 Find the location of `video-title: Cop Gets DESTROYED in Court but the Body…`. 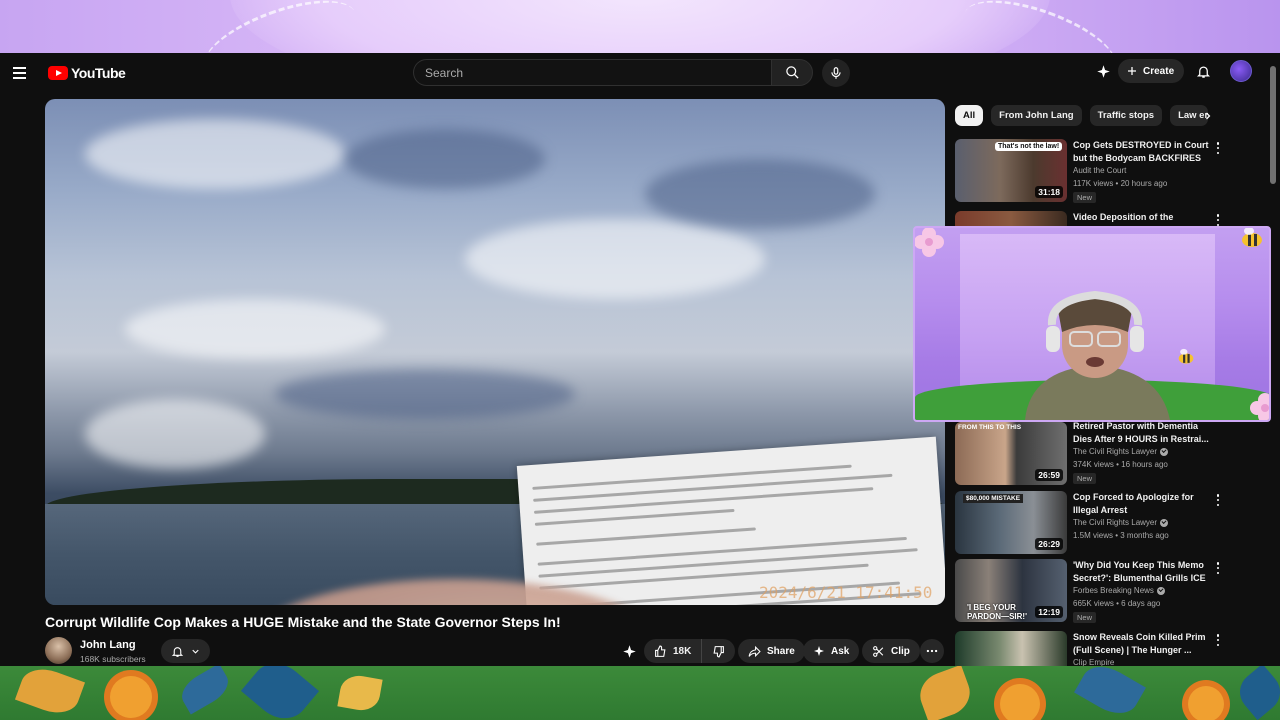

video-title: Cop Gets DESTROYED in Court but the Body… is located at coordinates (1143, 152).